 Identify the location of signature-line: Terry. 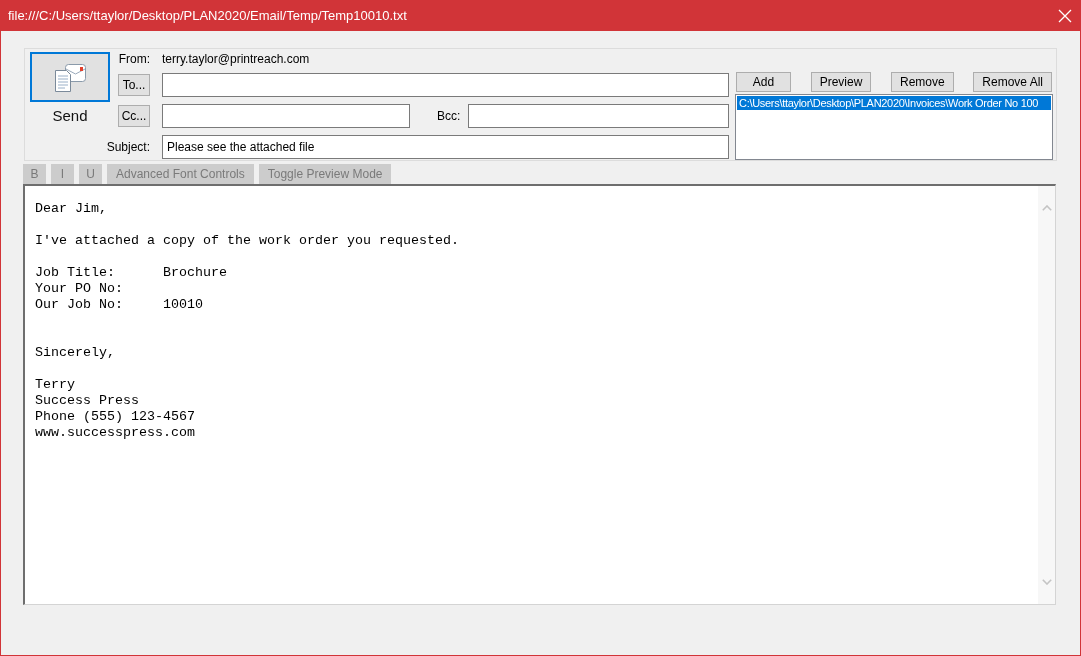
(55, 384).